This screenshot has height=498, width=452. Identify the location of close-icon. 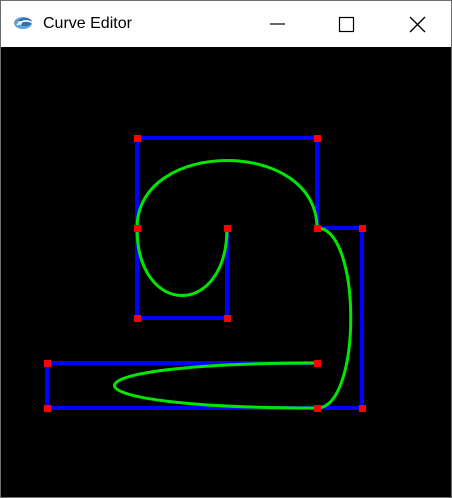
(417, 24).